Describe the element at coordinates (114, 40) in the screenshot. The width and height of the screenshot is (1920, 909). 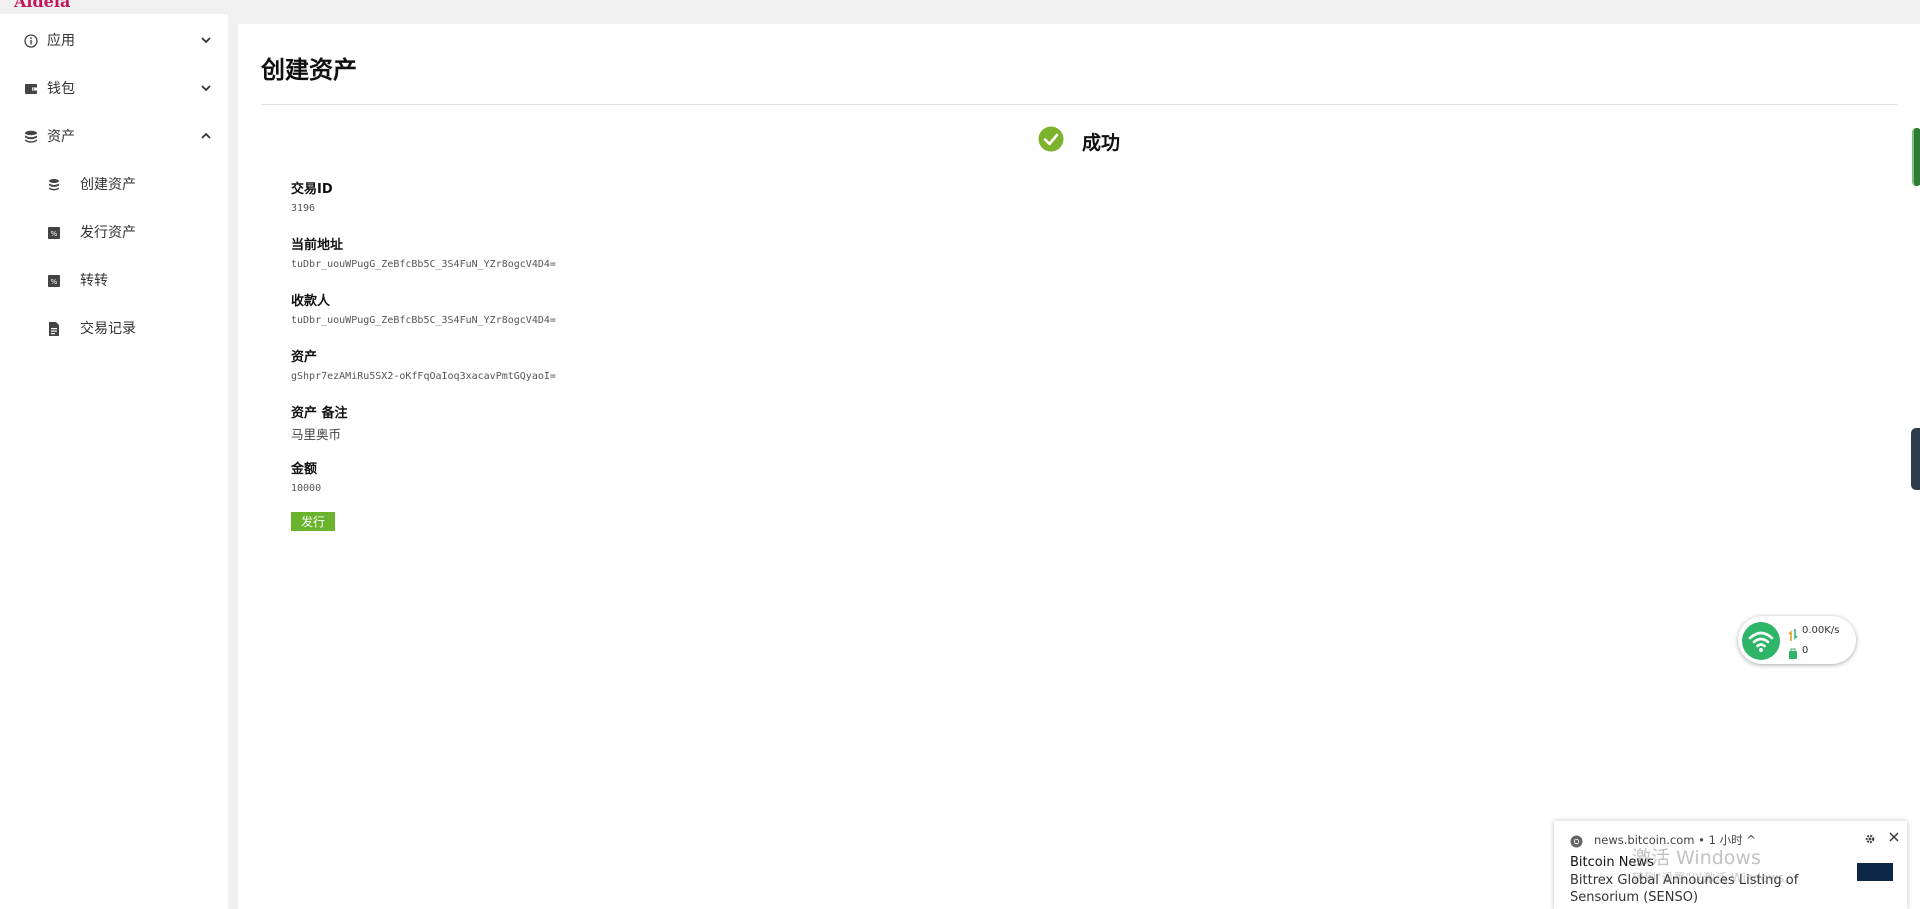
I see `sidebar-item-apps: 应用` at that location.